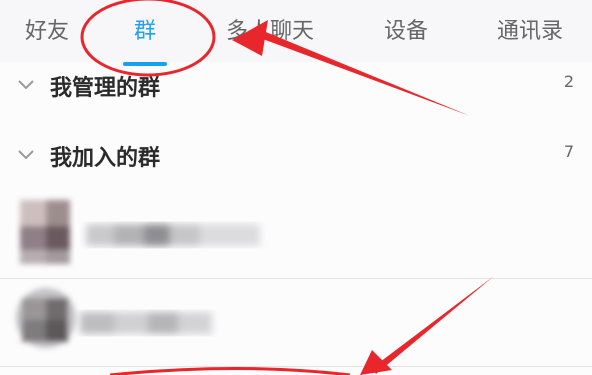  Describe the element at coordinates (568, 151) in the screenshot. I see `group-count: 7` at that location.